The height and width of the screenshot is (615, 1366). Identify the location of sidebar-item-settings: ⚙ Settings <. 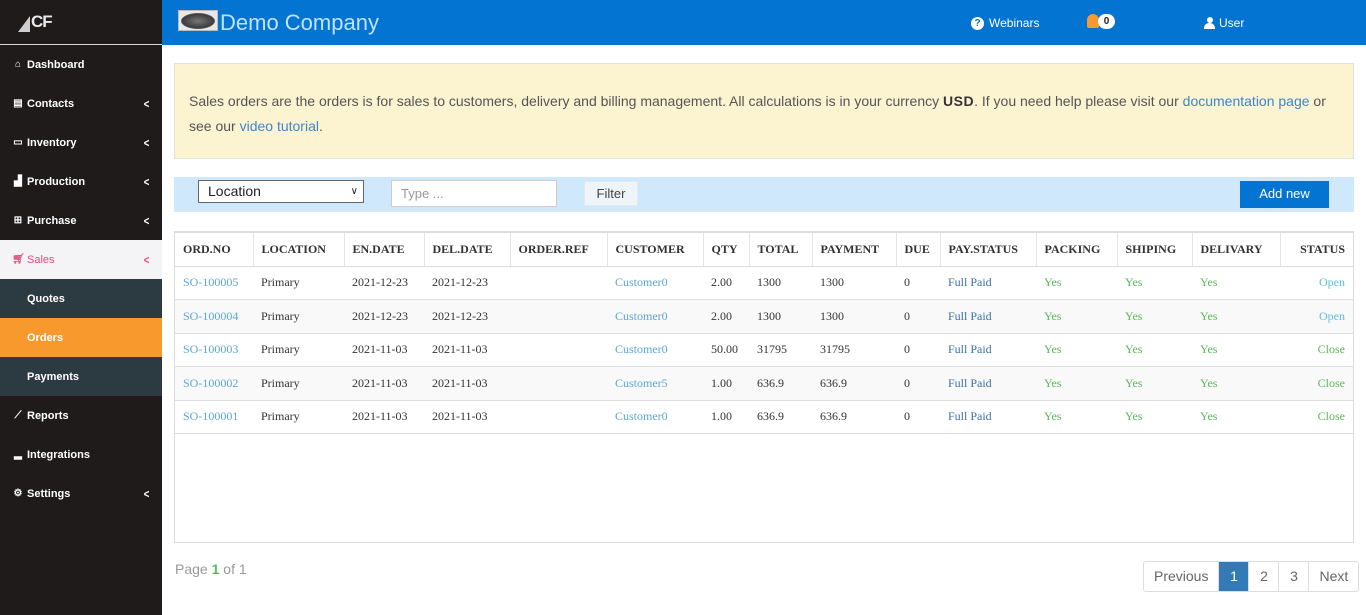
(81, 493).